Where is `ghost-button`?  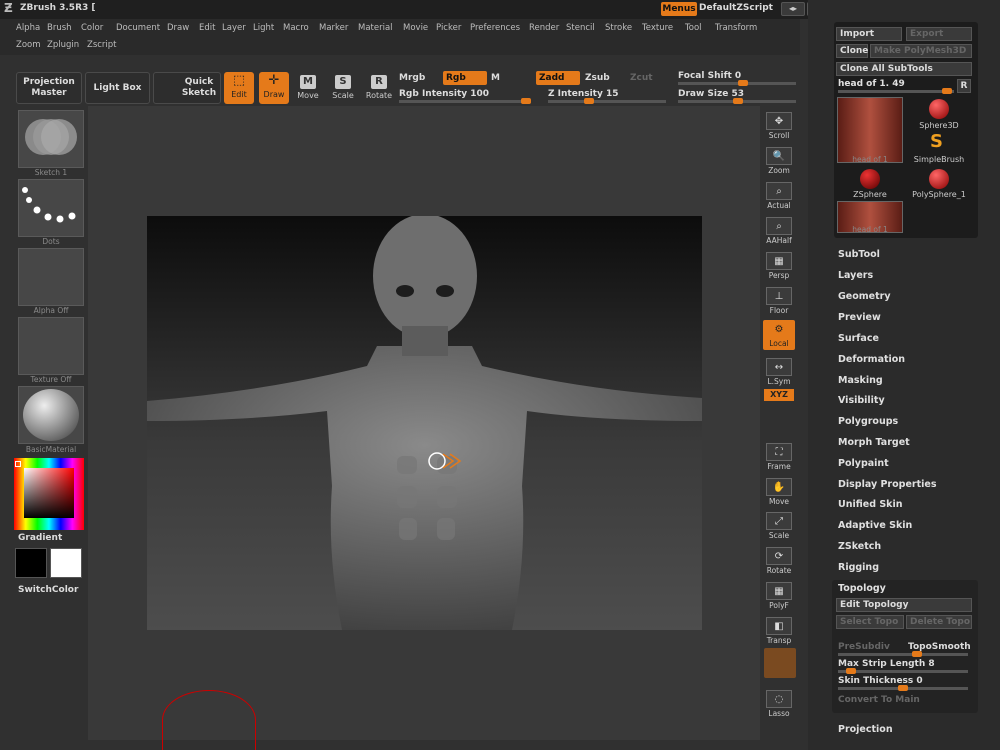 ghost-button is located at coordinates (780, 663).